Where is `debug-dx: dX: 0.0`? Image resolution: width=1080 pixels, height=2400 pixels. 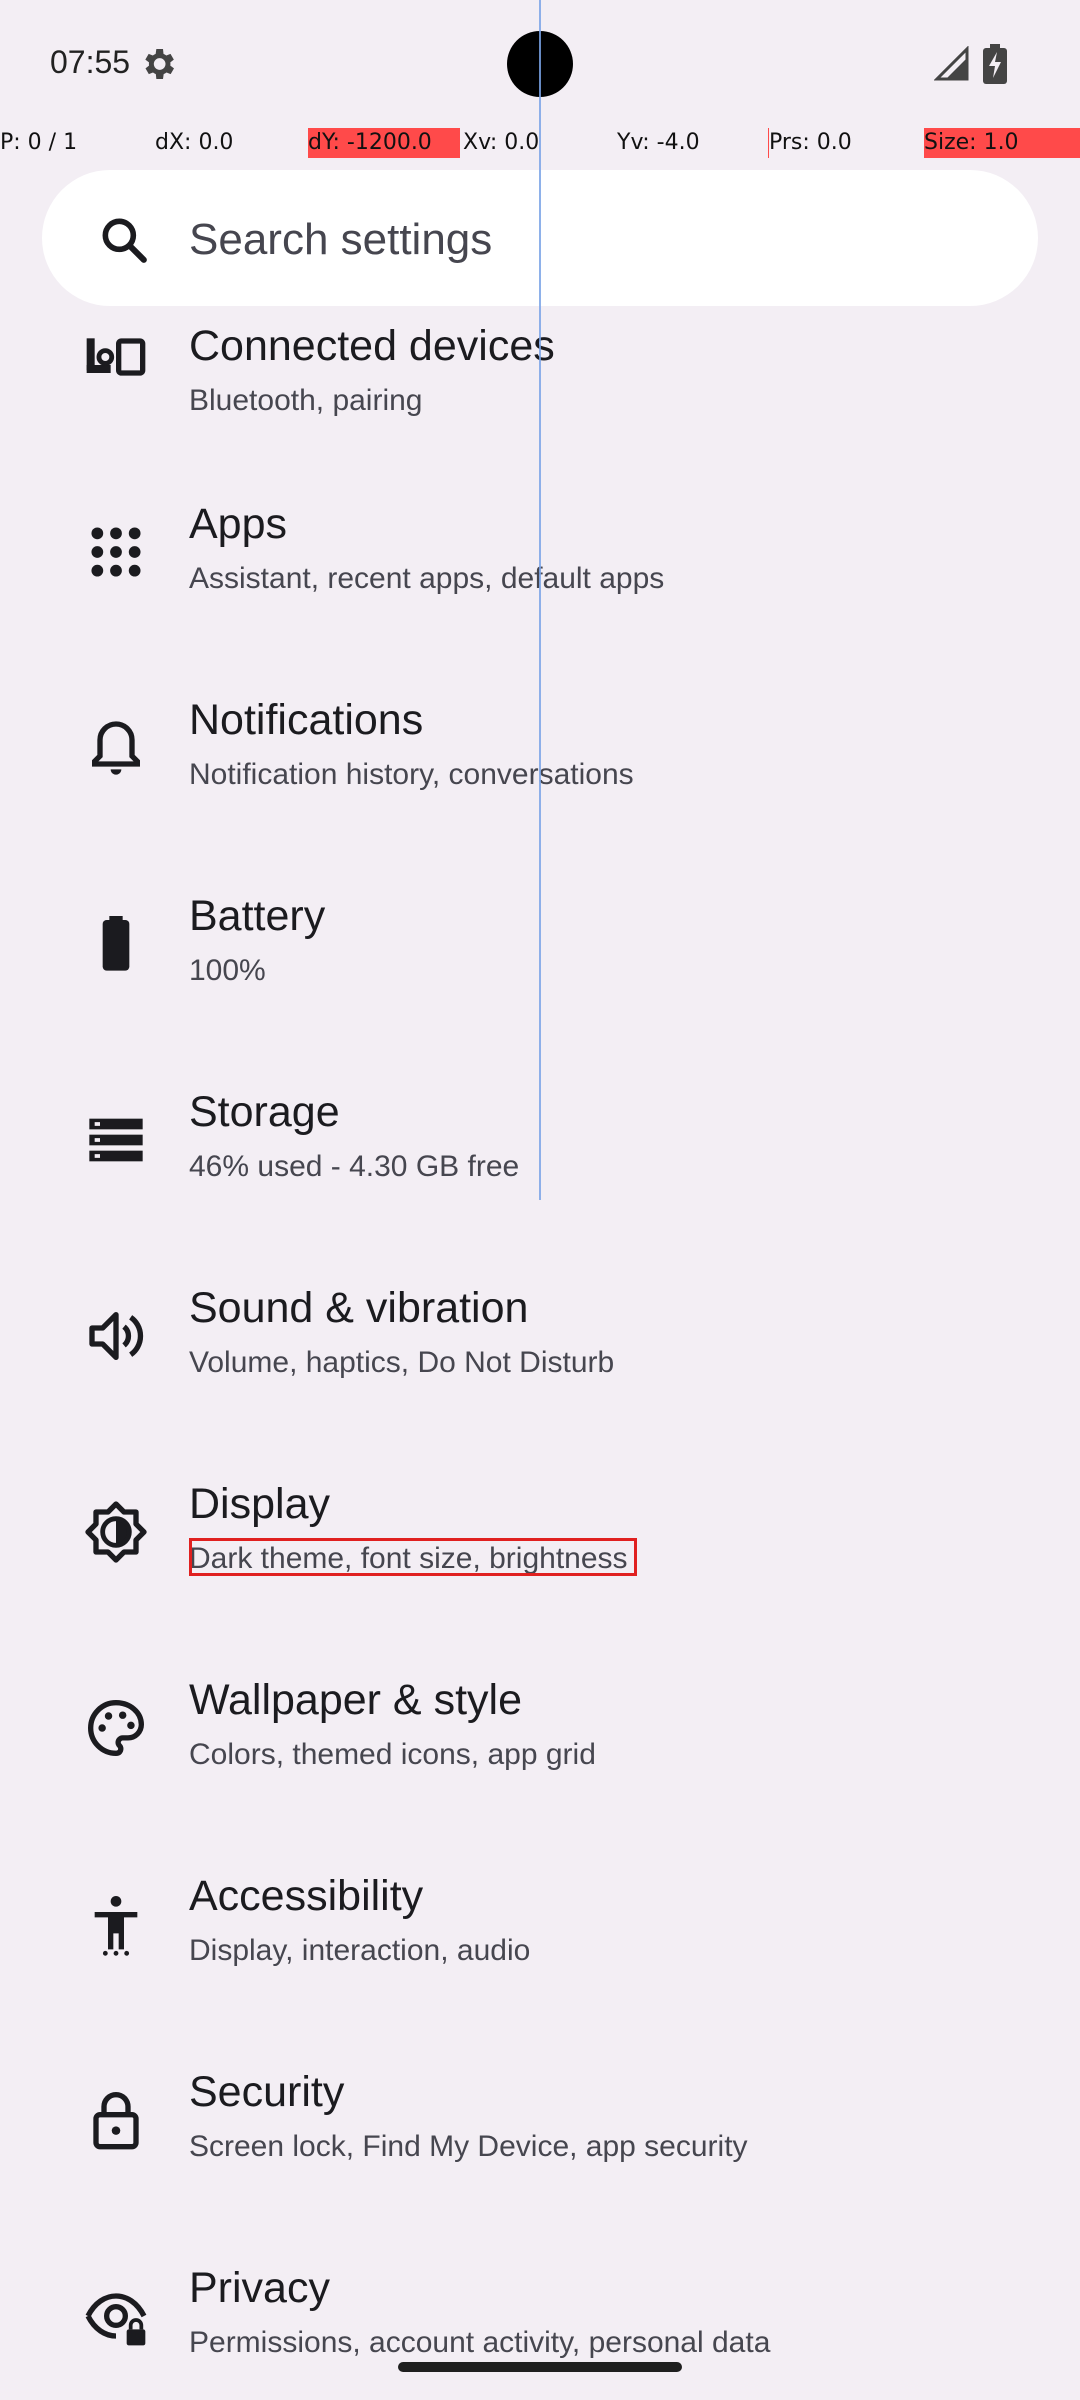
debug-dx: dX: 0.0 is located at coordinates (194, 142).